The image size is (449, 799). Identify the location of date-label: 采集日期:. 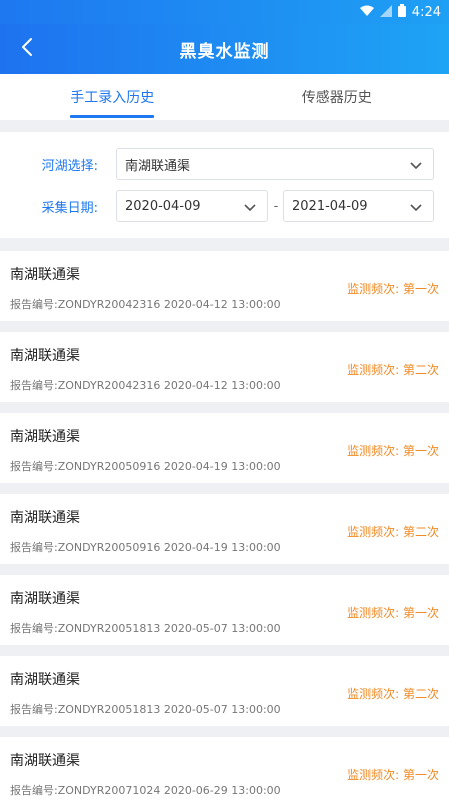
(69, 208).